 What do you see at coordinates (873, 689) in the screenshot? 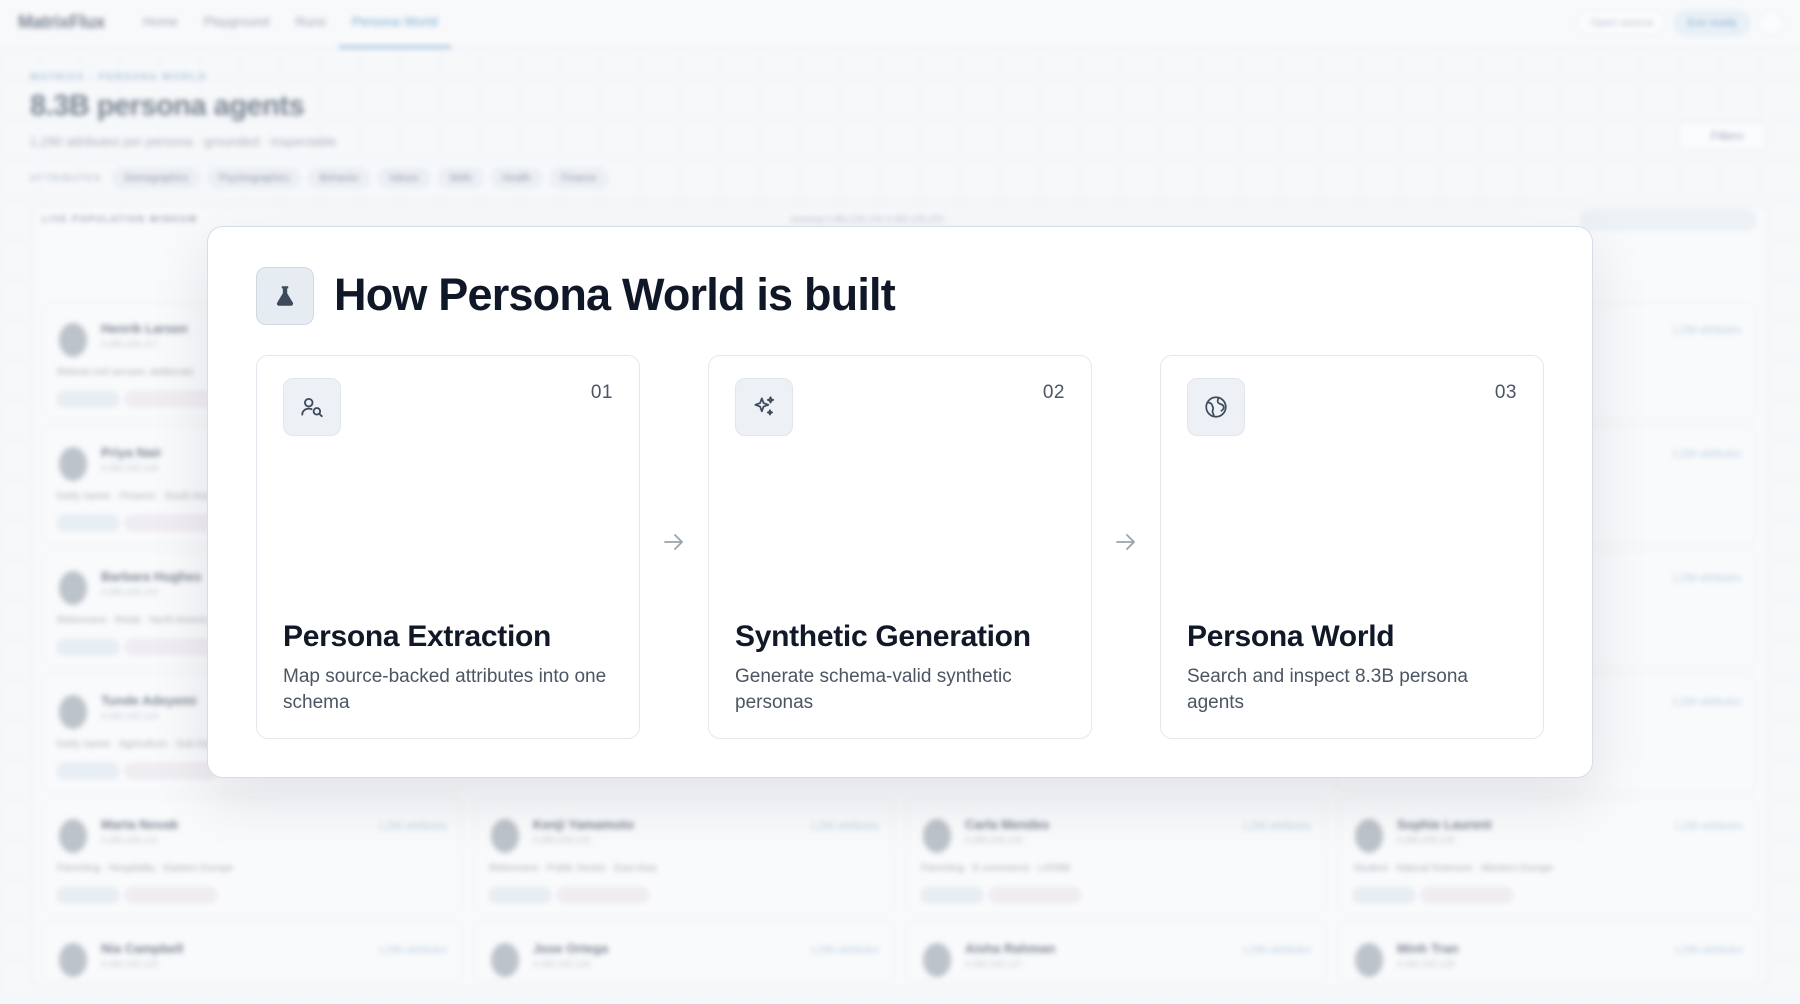
I see `step-description: Generate schema-valid synthetic personas` at bounding box center [873, 689].